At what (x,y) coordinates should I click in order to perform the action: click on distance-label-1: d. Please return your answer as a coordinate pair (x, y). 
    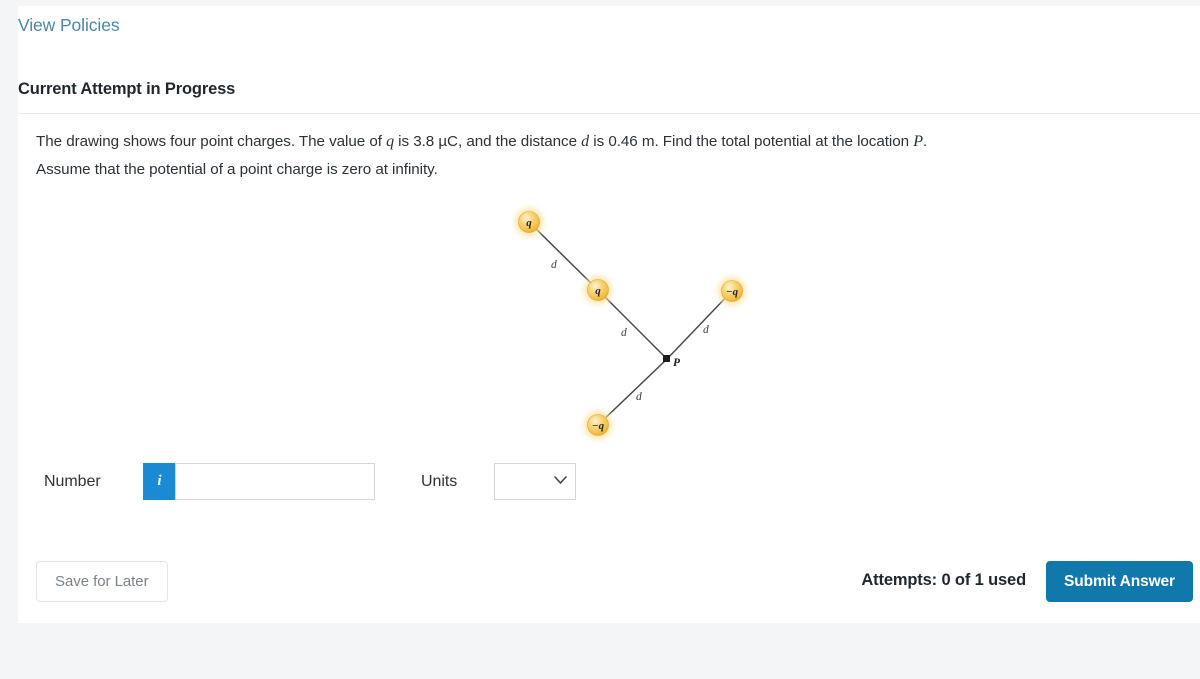
    Looking at the image, I should click on (554, 265).